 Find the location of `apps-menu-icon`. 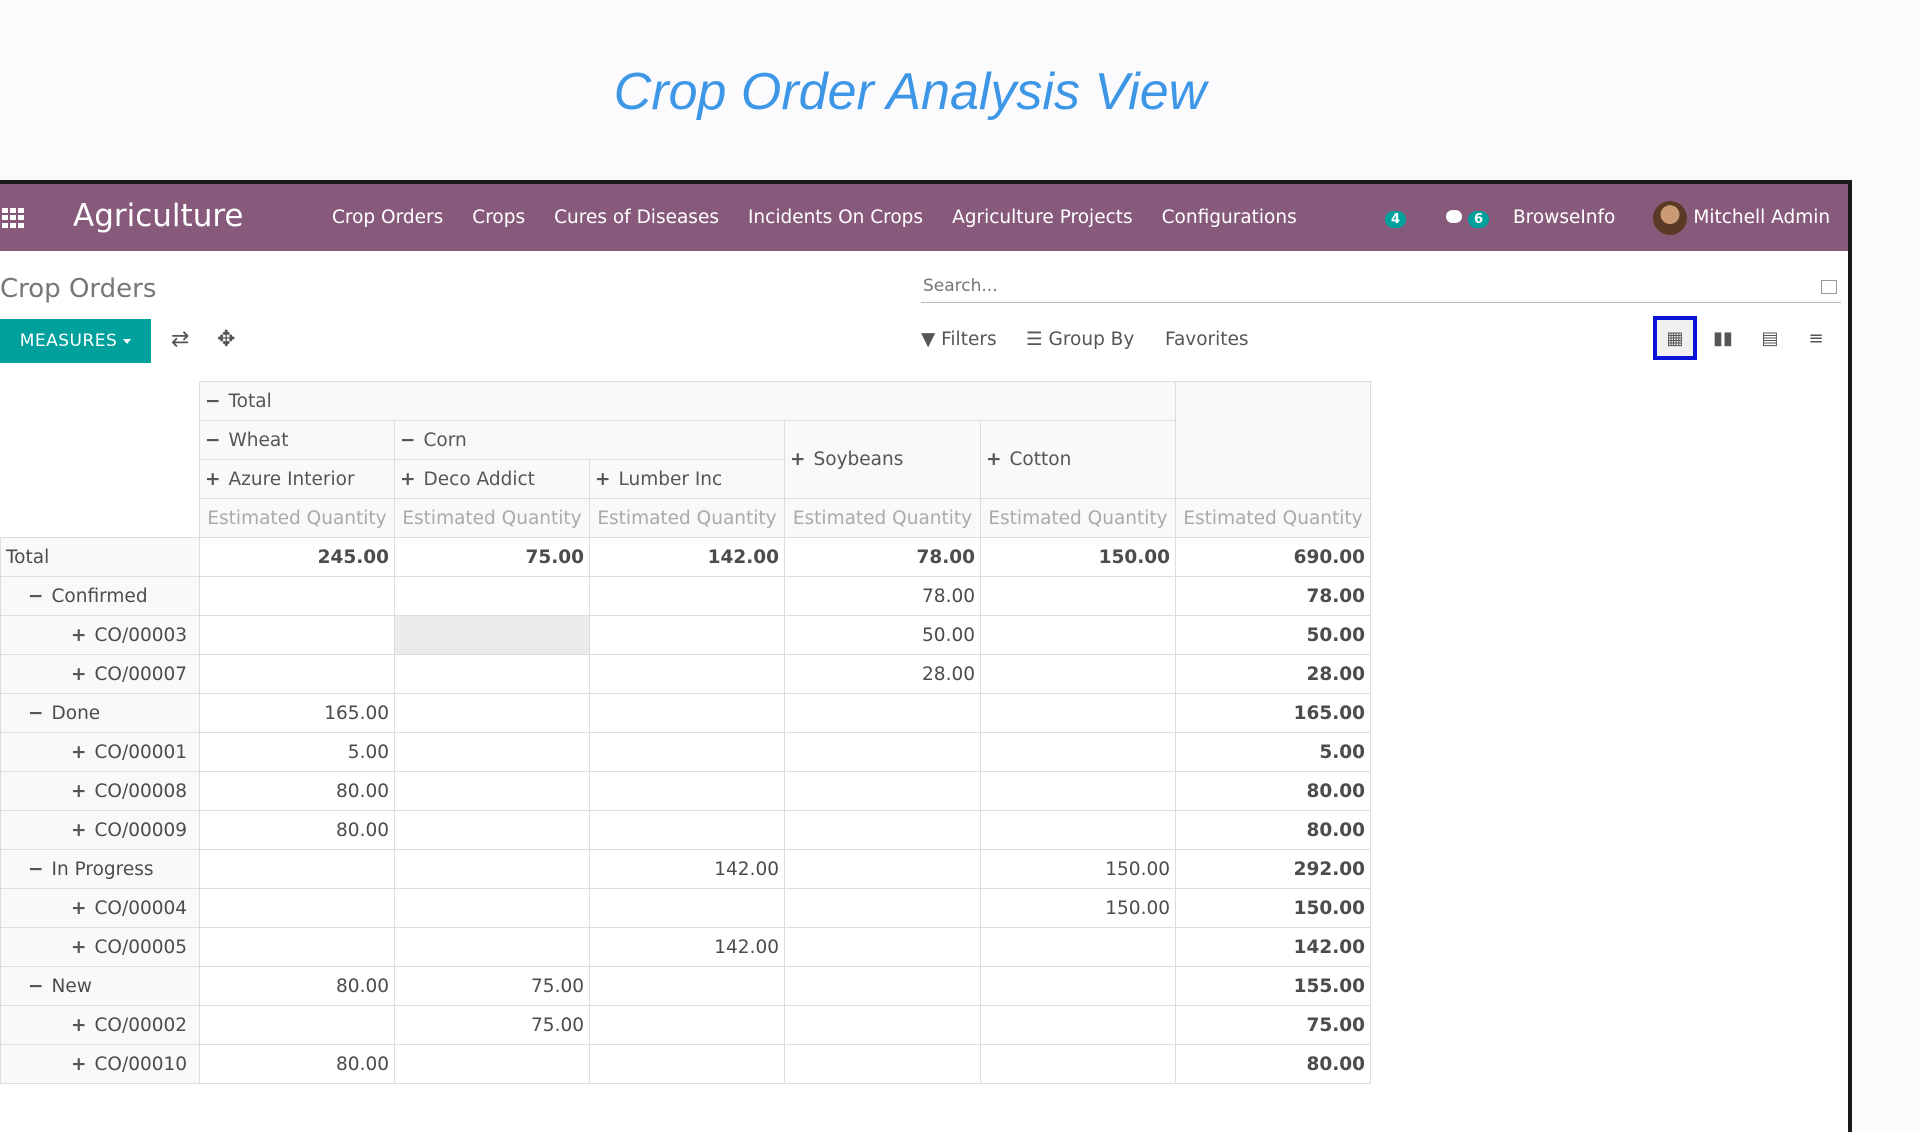

apps-menu-icon is located at coordinates (14, 218).